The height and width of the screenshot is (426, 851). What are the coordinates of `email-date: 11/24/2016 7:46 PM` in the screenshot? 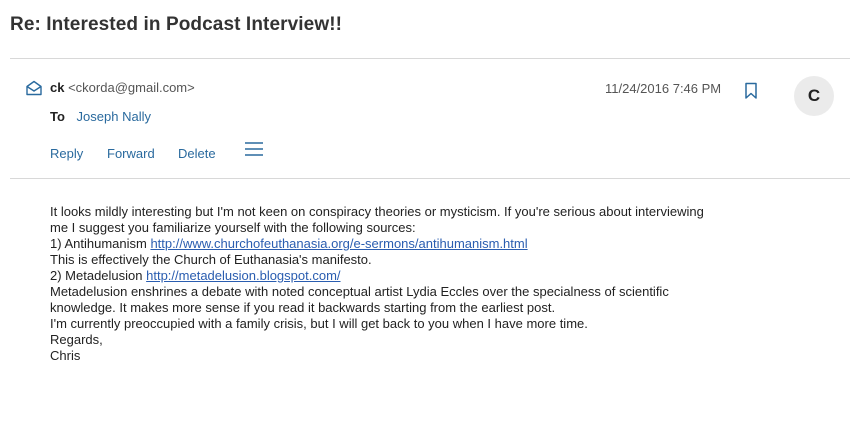 It's located at (663, 88).